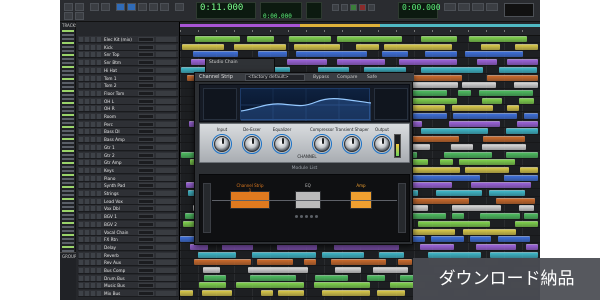 This screenshot has height=300, width=600. Describe the element at coordinates (128, 63) in the screenshot. I see `track-header: Snr Btm` at that location.